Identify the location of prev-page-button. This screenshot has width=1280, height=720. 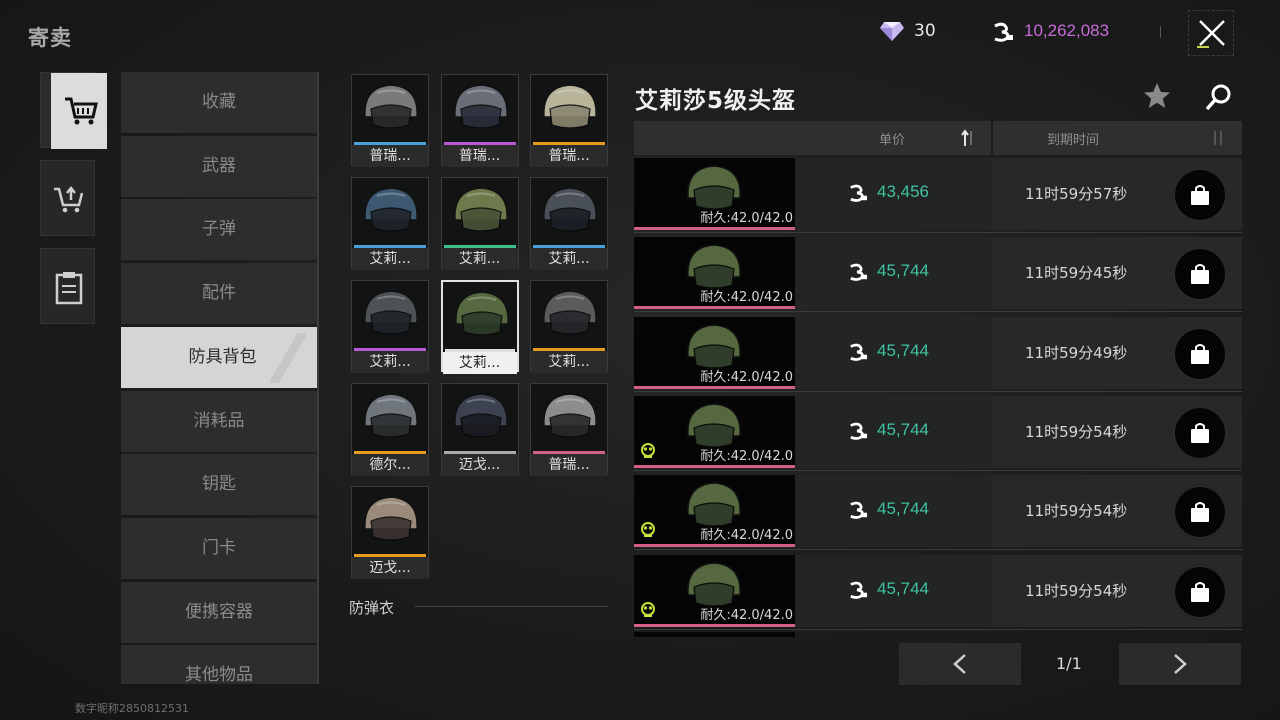
(960, 664).